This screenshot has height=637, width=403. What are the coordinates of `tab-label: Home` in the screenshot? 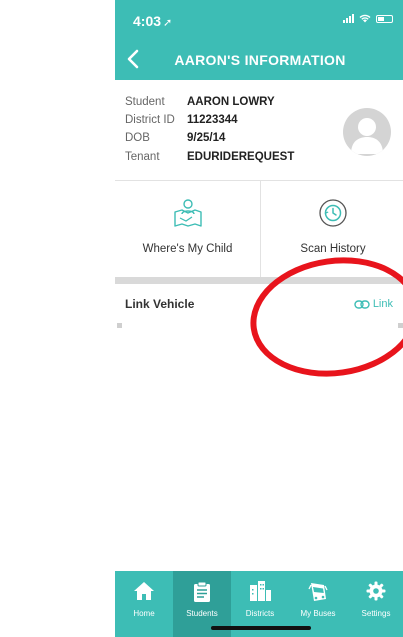 It's located at (144, 613).